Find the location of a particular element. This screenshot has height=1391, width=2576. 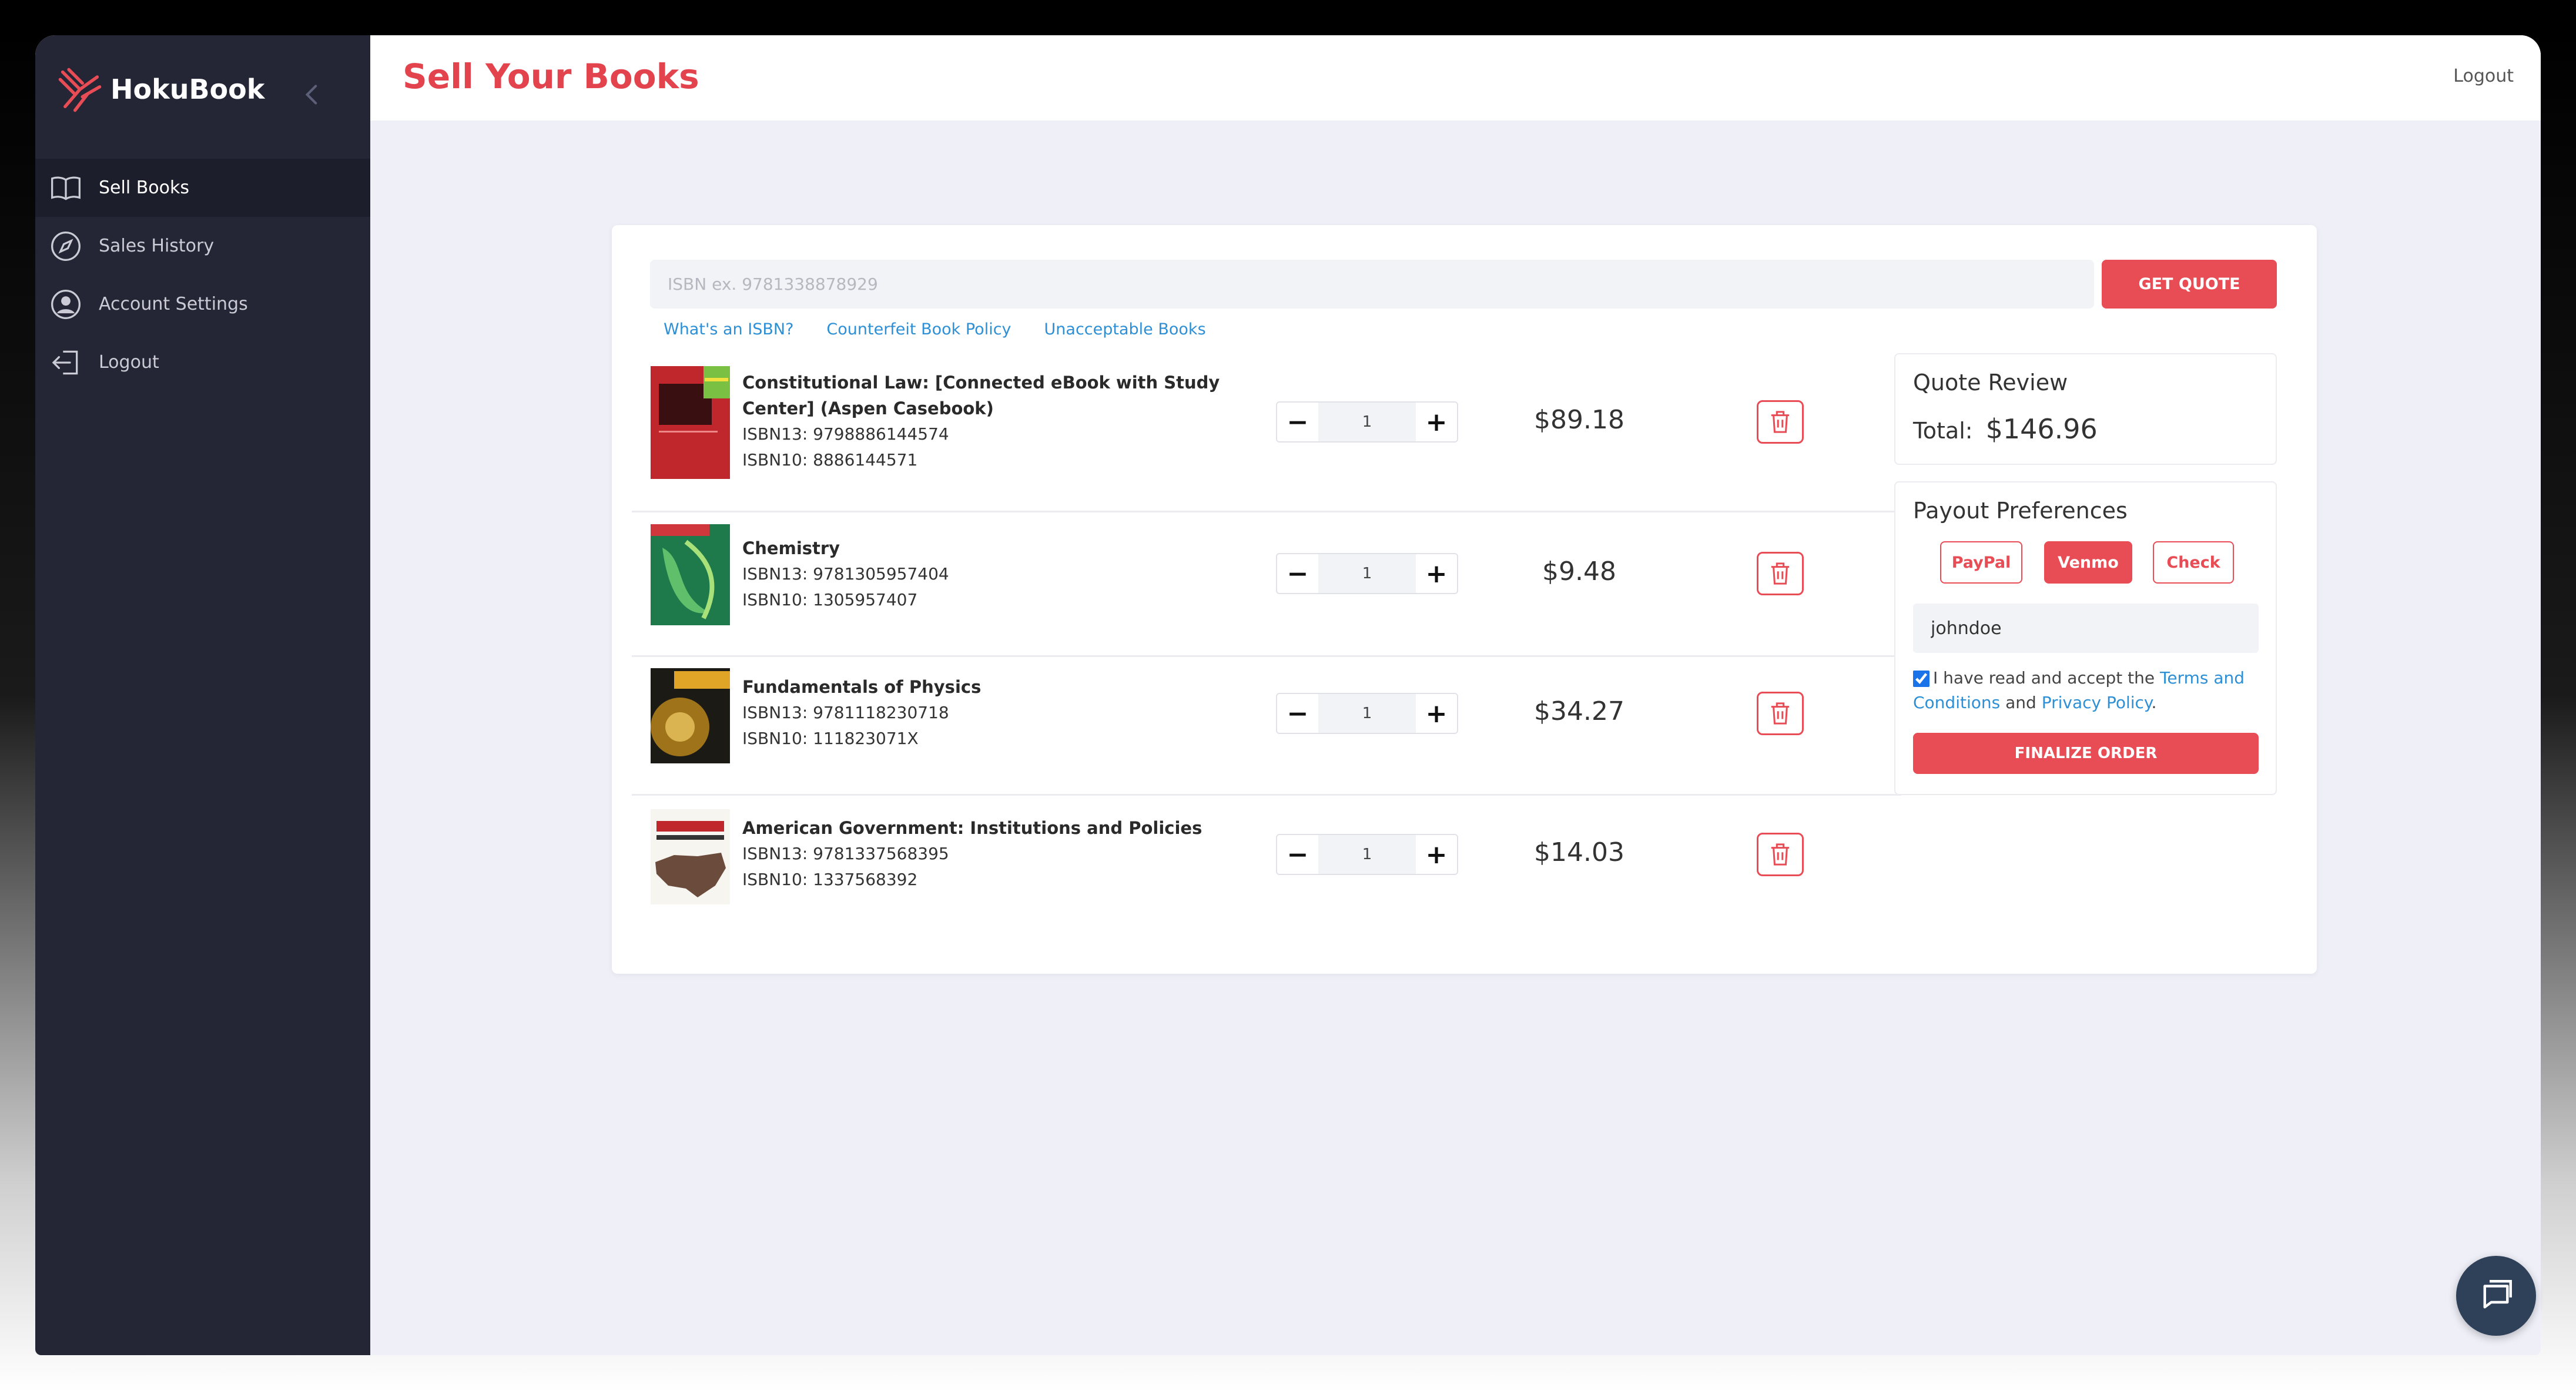

paypal-option-button: PayPal is located at coordinates (1981, 563).